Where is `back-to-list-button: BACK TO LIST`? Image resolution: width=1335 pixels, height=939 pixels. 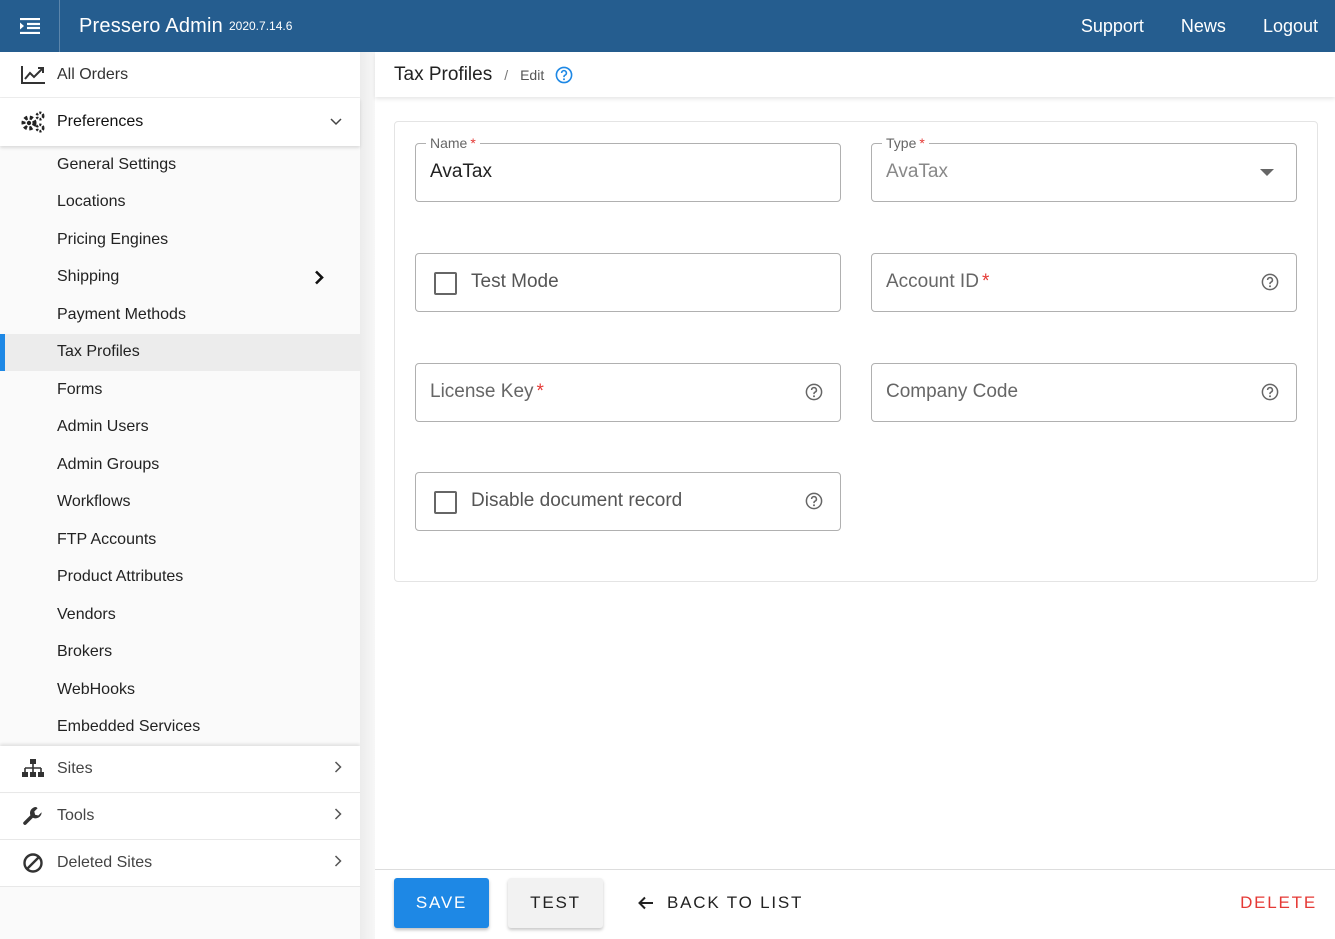 back-to-list-button: BACK TO LIST is located at coordinates (724, 903).